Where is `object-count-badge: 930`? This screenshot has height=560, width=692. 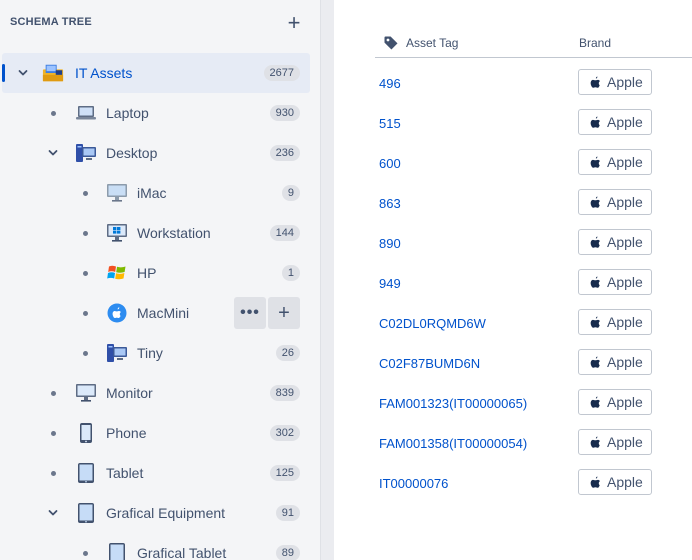
object-count-badge: 930 is located at coordinates (284, 113).